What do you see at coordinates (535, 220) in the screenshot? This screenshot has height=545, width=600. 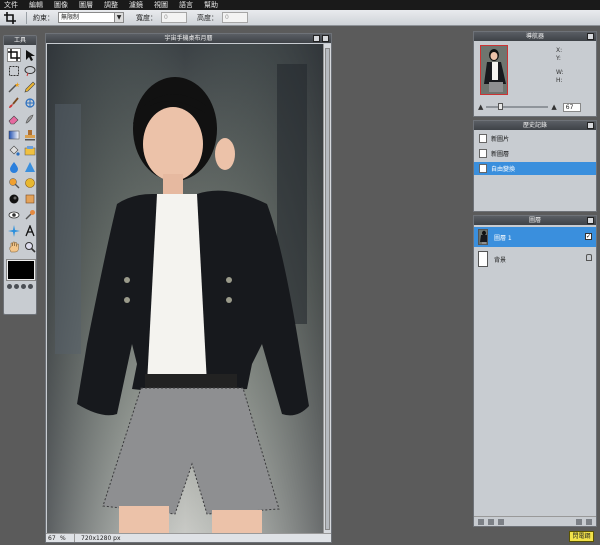 I see `layers-title-bar: 圖層` at bounding box center [535, 220].